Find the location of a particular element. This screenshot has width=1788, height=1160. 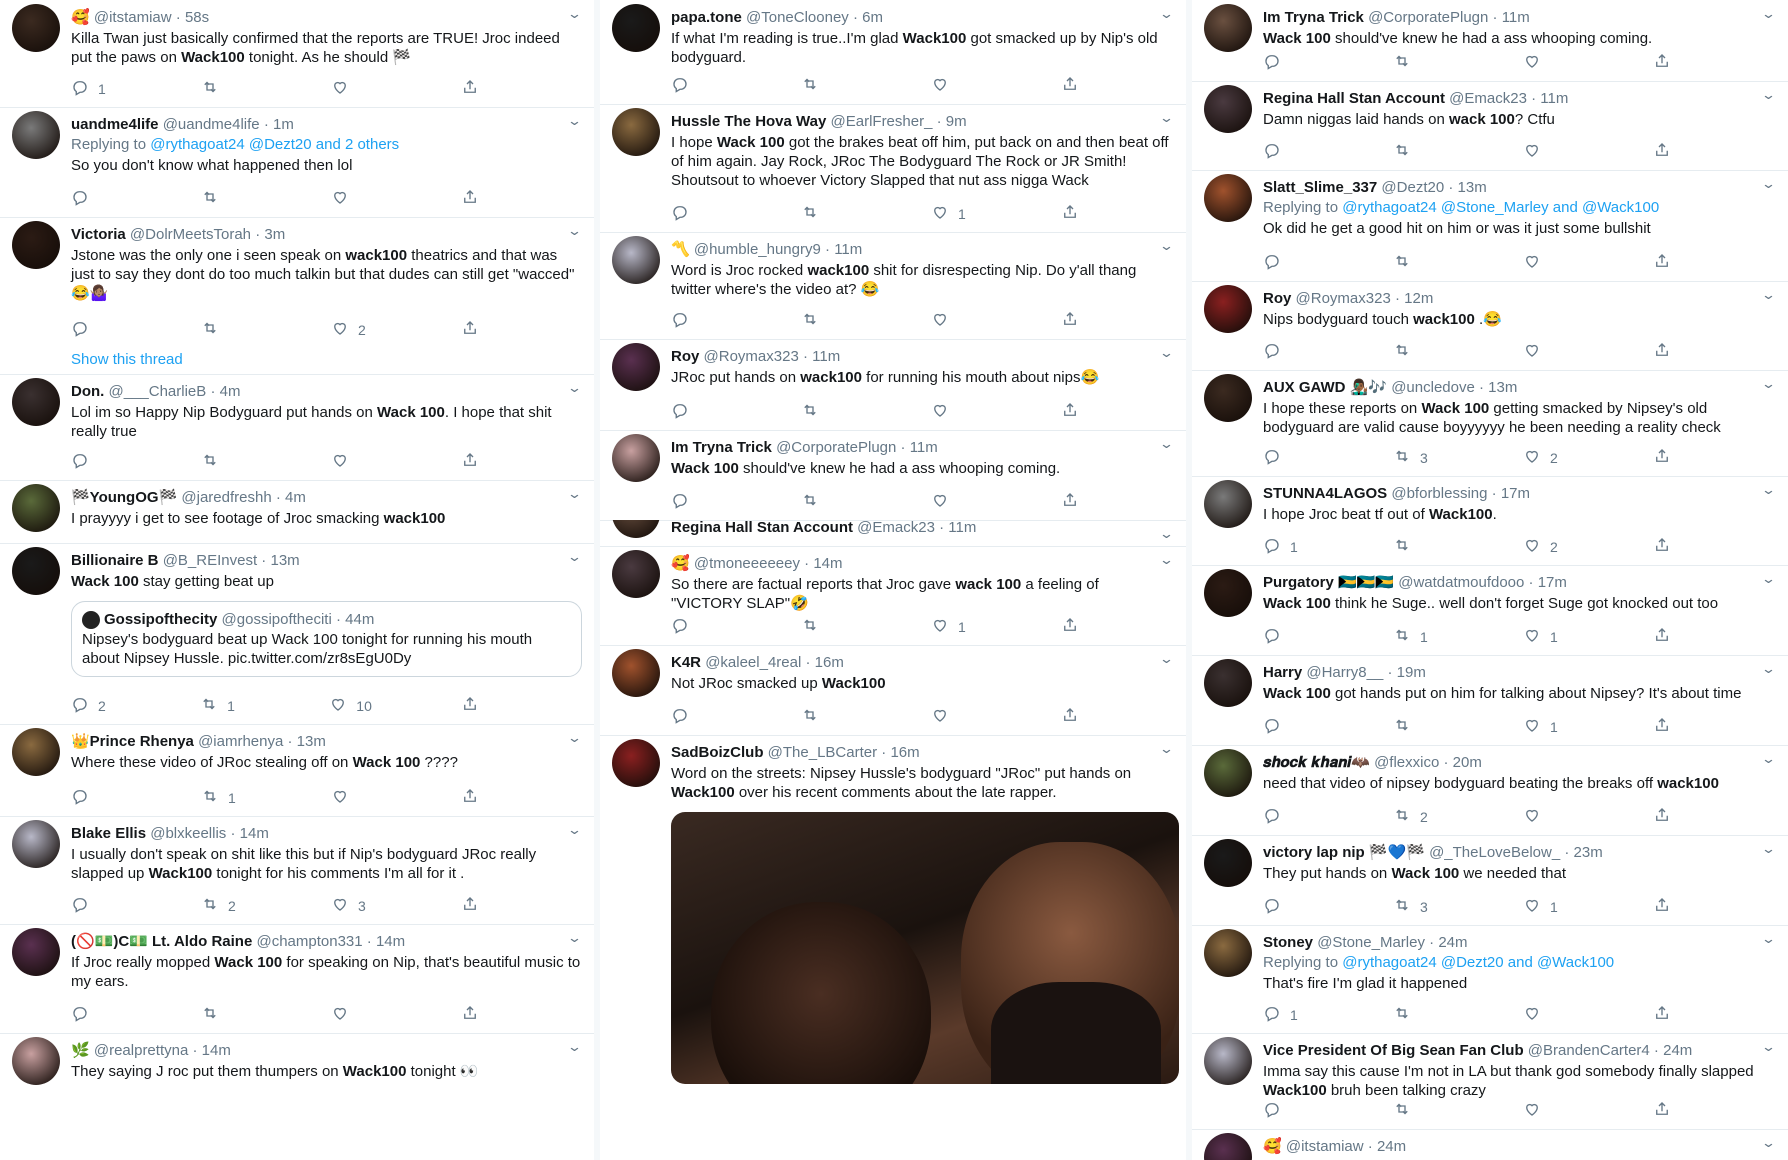

display-name: victory lap nip 🏁💙🏁 is located at coordinates (1344, 852).